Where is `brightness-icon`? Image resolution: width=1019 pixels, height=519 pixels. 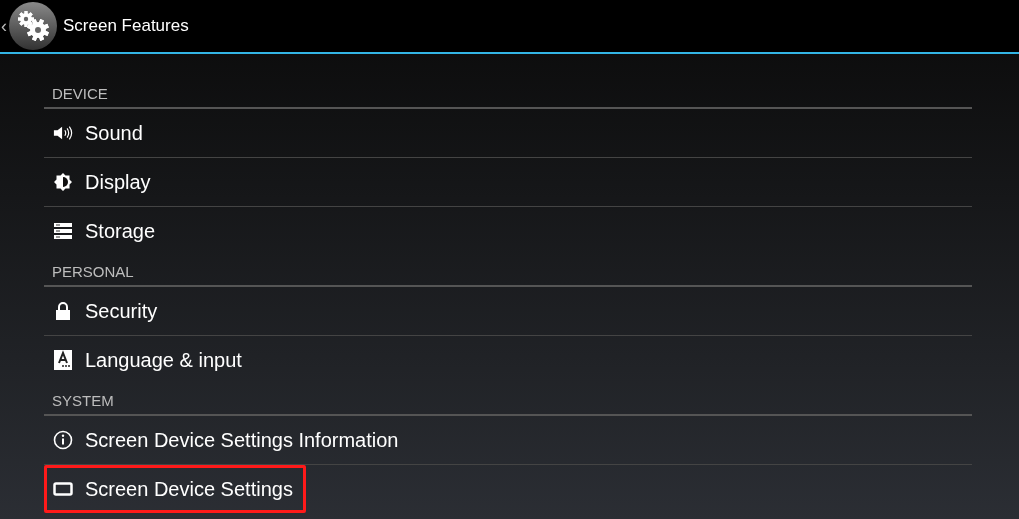 brightness-icon is located at coordinates (63, 182).